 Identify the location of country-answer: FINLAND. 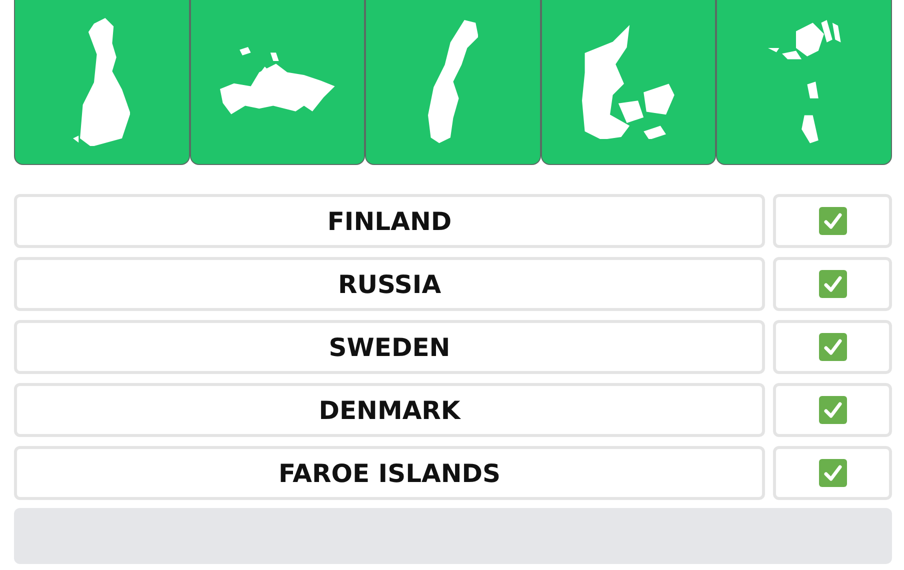
(389, 221).